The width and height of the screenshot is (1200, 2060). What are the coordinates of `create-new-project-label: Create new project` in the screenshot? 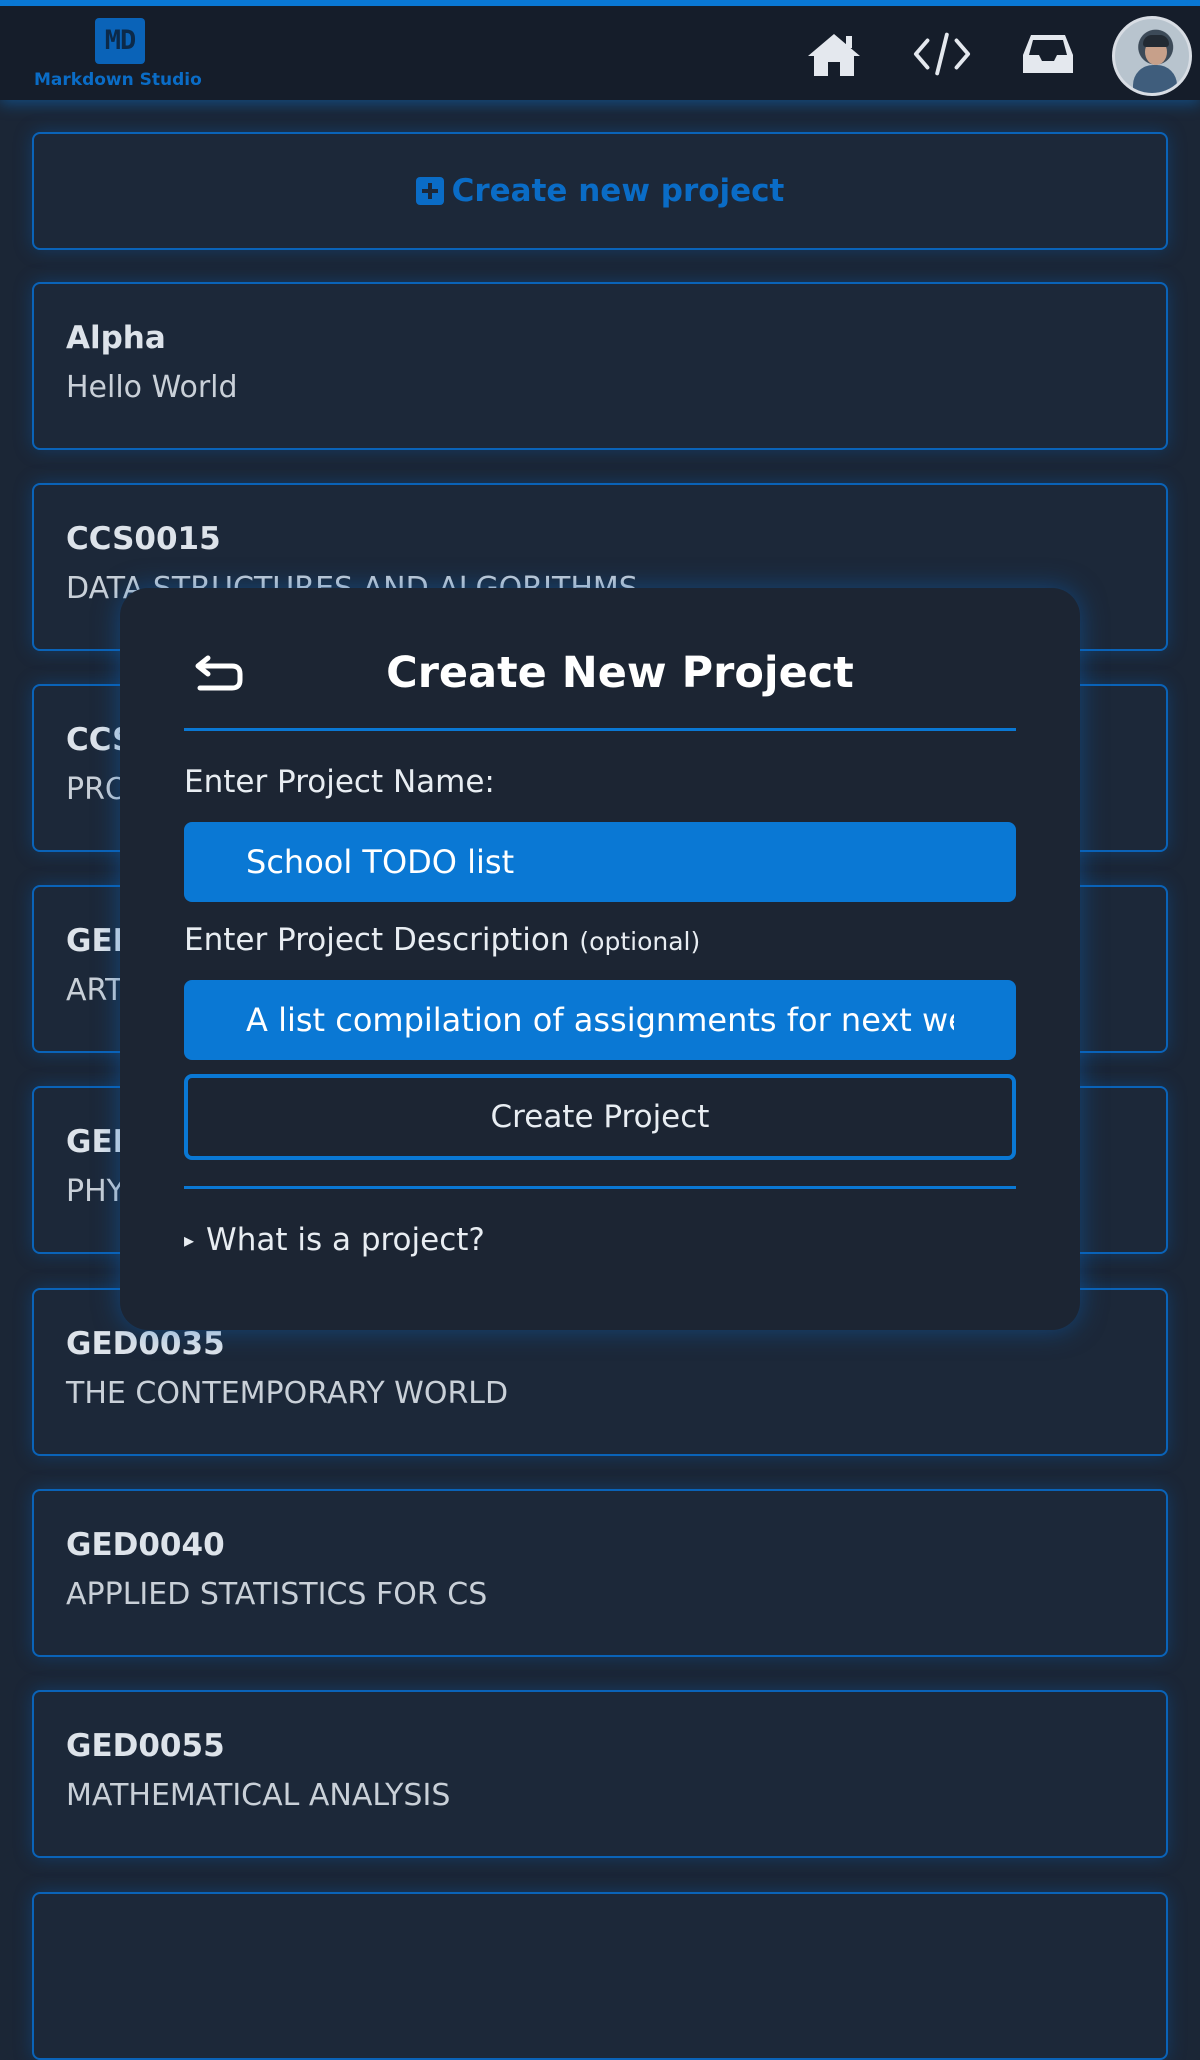 It's located at (618, 191).